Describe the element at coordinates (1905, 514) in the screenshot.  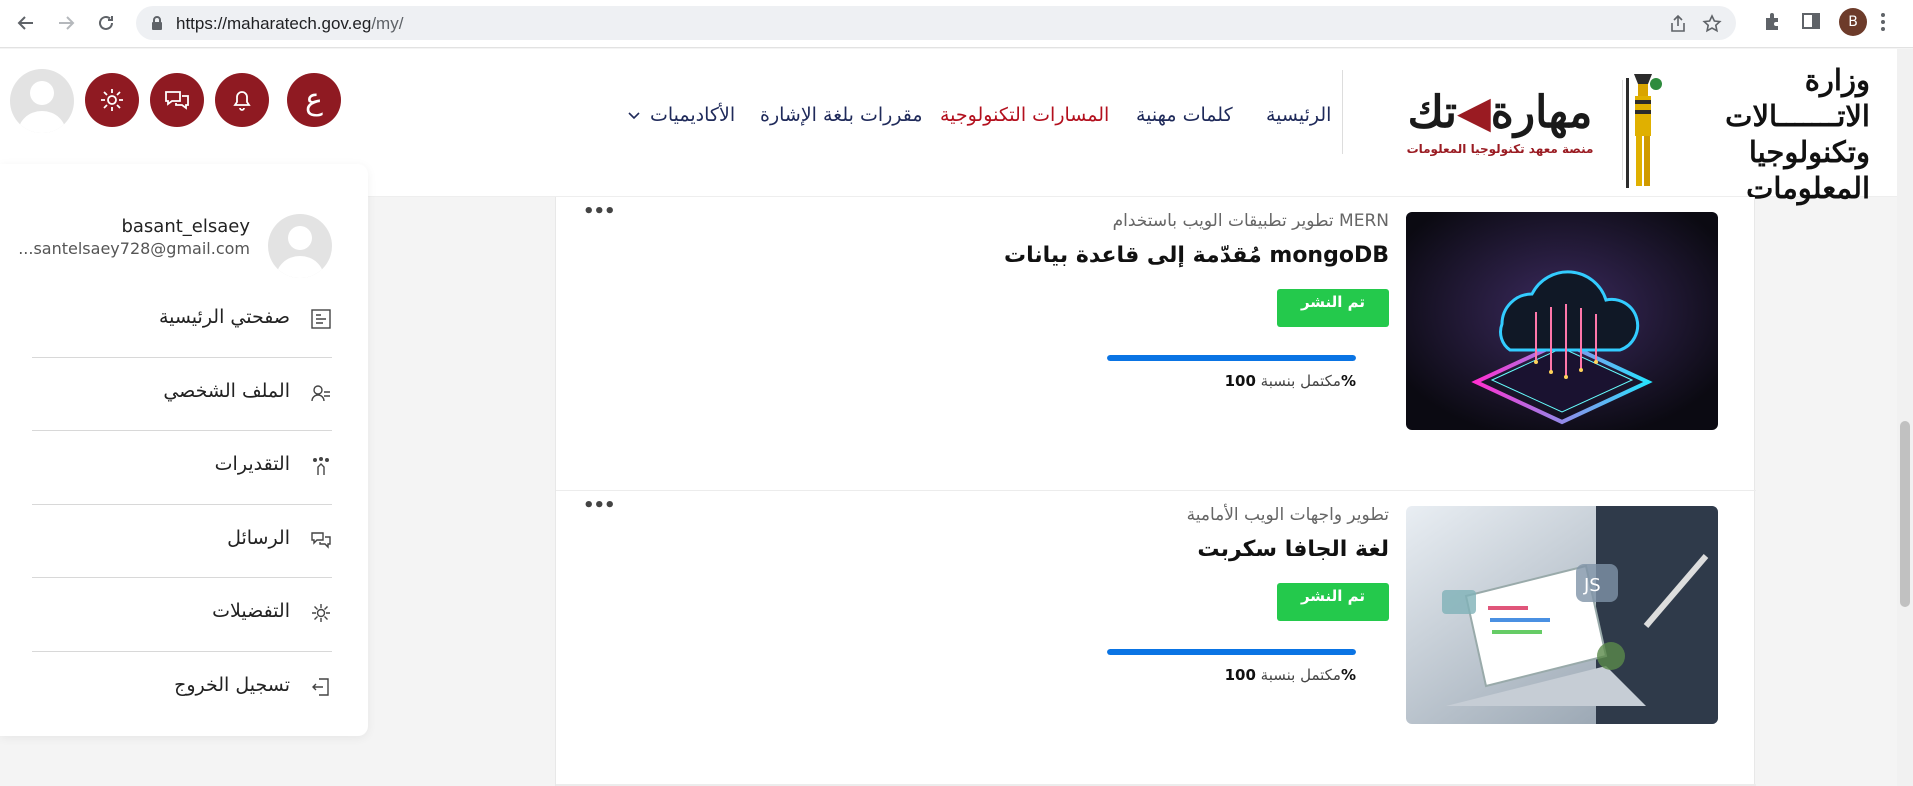
I see `scrollbar-thumb` at that location.